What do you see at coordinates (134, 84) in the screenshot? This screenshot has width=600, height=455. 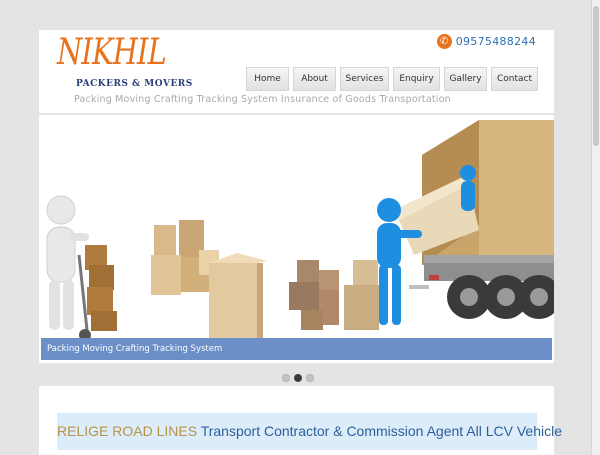 I see `logo-subtitle: PACKERS & MOVERS` at bounding box center [134, 84].